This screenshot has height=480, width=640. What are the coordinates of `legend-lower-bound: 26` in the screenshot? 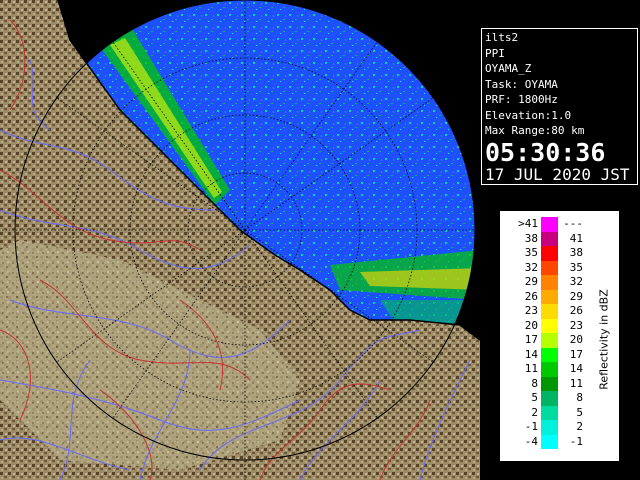 It's located at (531, 296).